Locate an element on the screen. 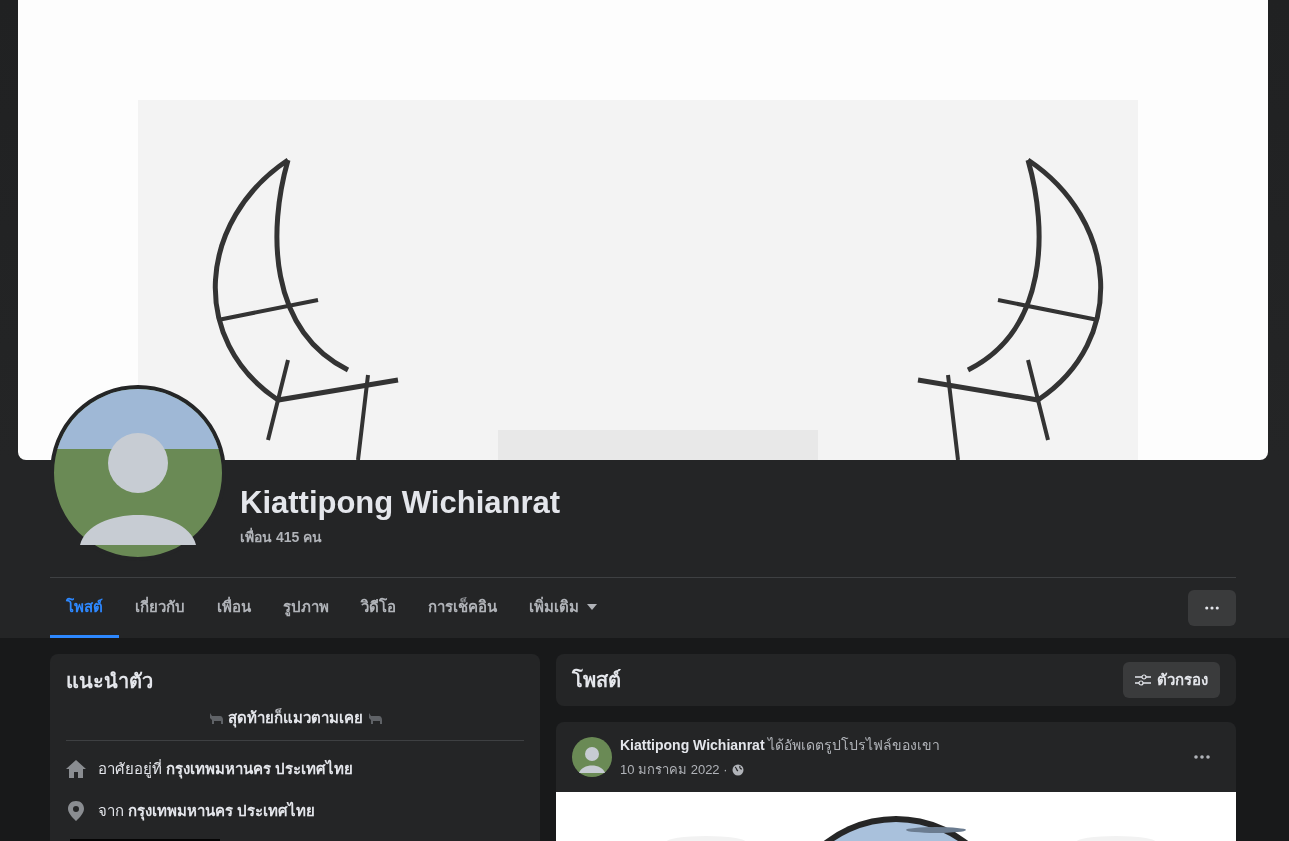  profile-tab: เพื่อน is located at coordinates (234, 608).